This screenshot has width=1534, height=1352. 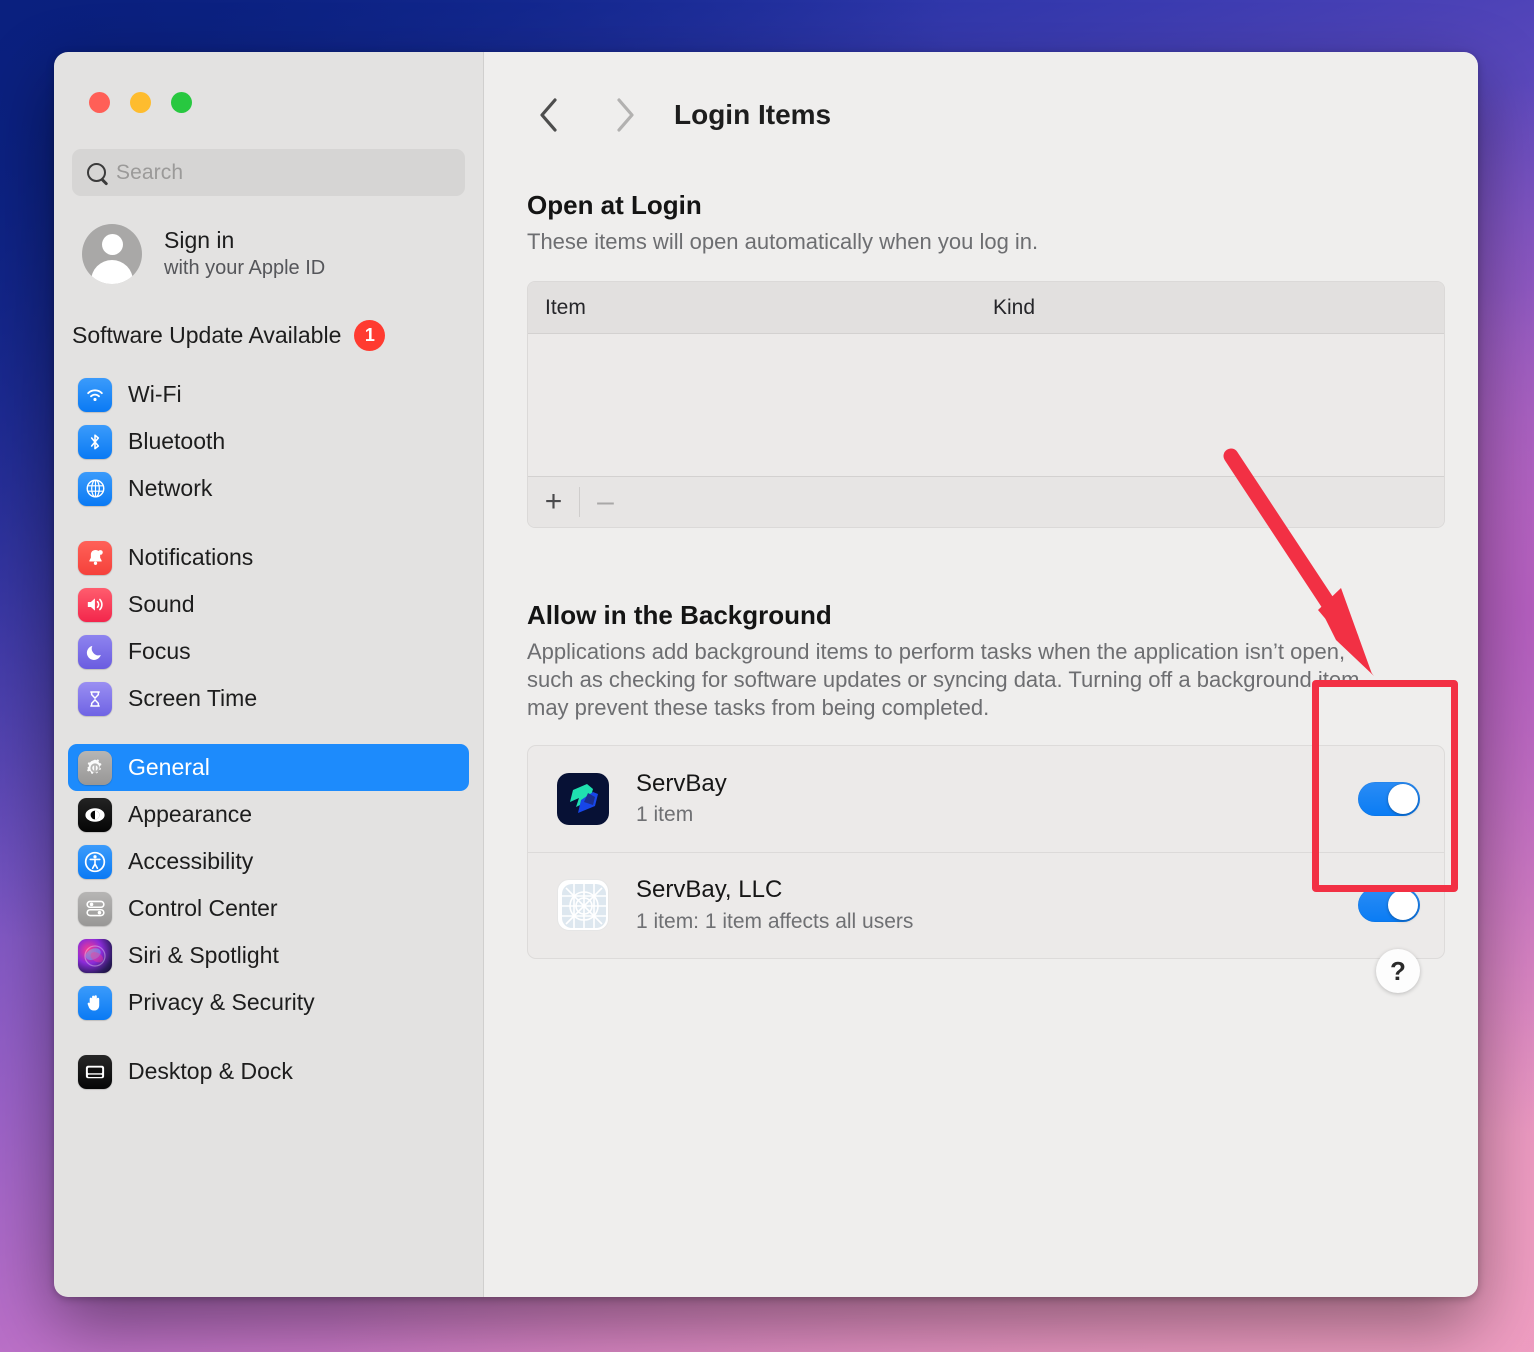 I want to click on sidebar-item-privacy-and-security: Privacy & Security, so click(x=268, y=1002).